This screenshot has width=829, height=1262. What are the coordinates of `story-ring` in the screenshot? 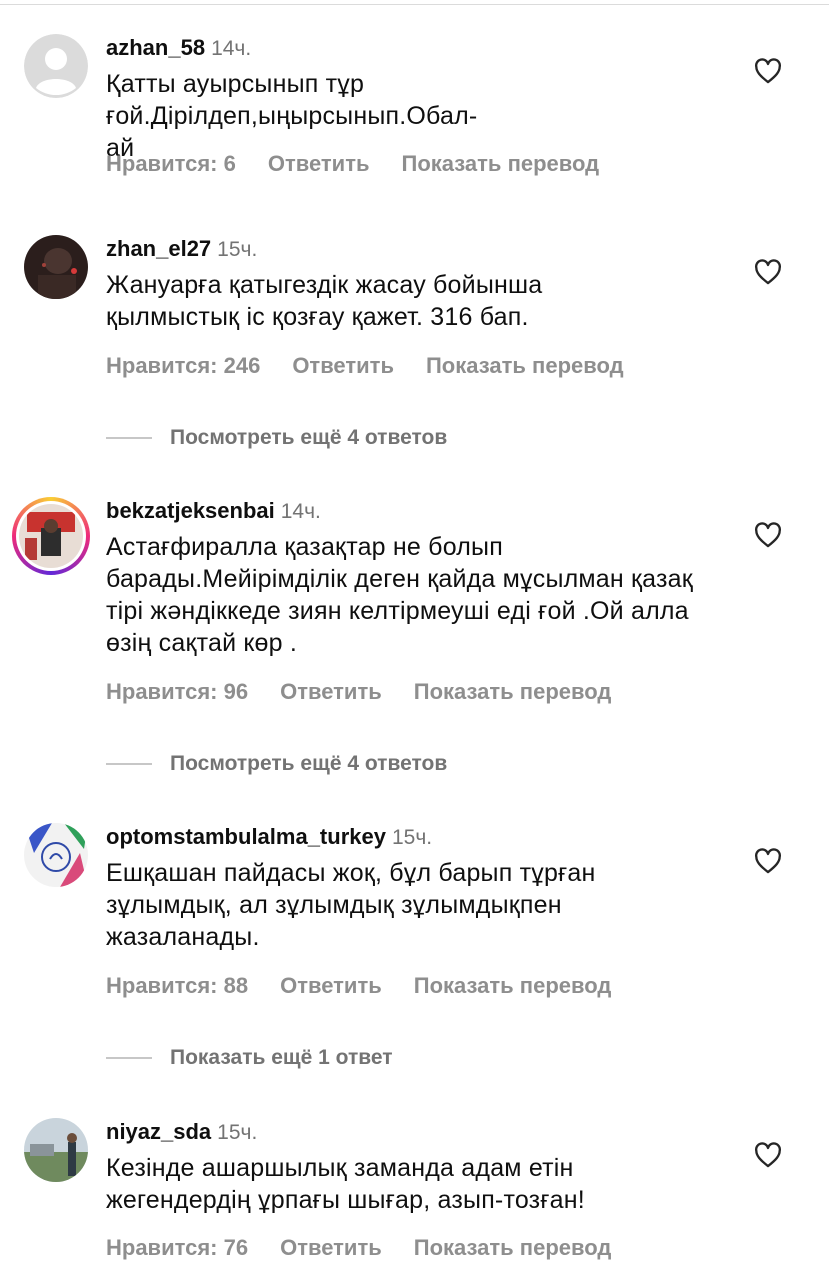 It's located at (51, 536).